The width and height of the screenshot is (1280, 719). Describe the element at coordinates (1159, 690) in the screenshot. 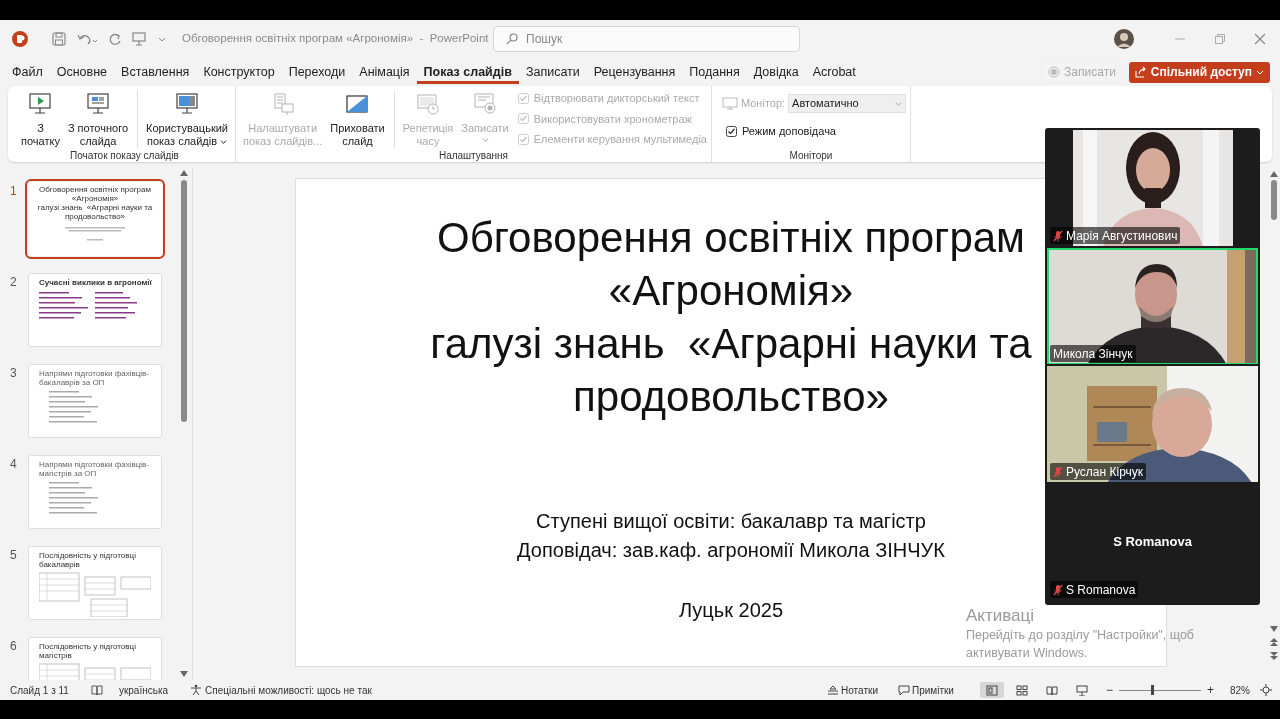

I see `zoom-slider` at that location.